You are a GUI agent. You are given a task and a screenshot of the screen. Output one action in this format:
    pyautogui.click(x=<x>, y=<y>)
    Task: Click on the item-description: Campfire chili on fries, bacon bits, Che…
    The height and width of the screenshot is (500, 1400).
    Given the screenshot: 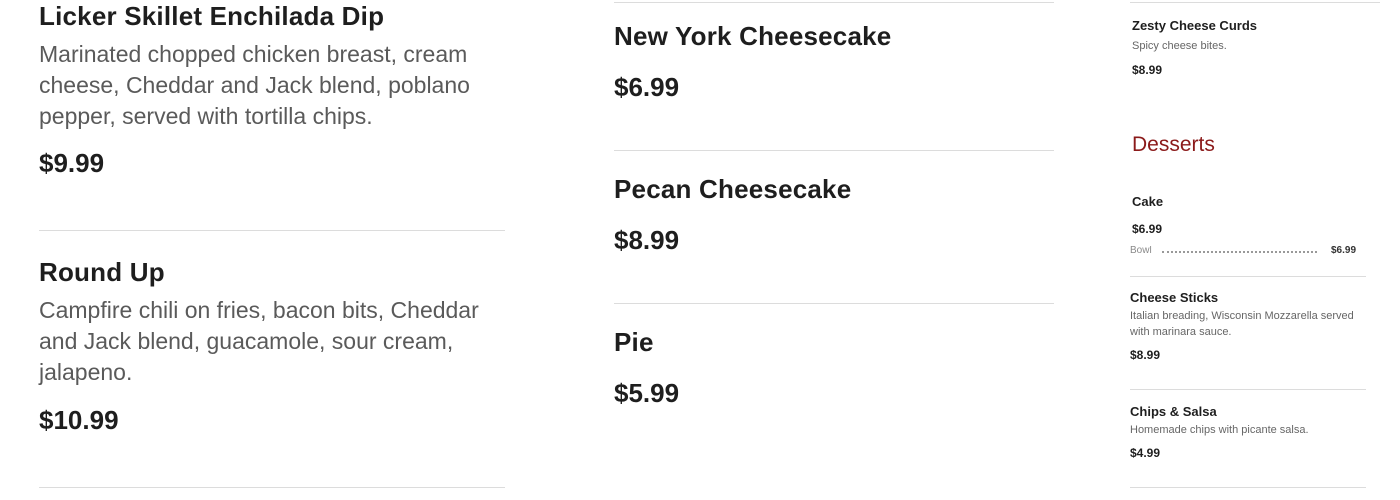 What is the action you would take?
    pyautogui.click(x=259, y=341)
    